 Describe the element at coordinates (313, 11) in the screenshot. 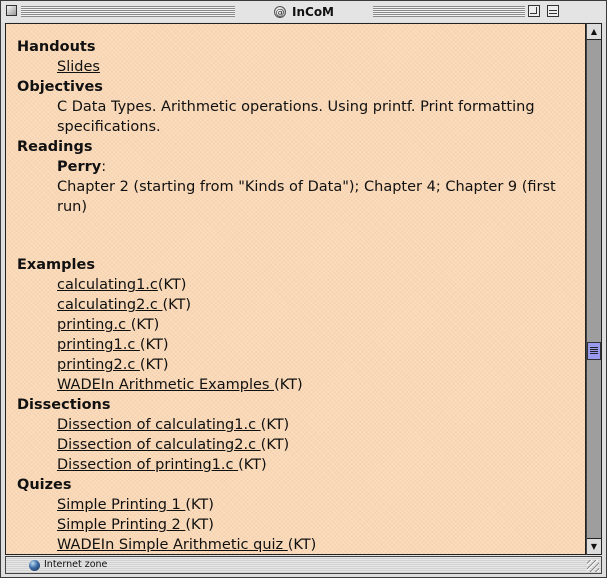

I see `window-title: InCoM` at that location.